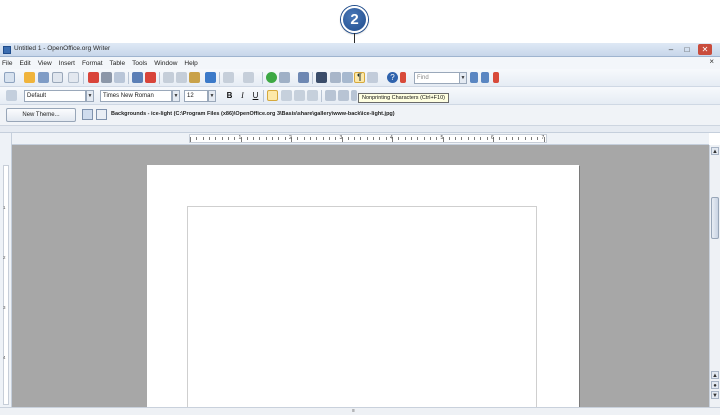  Describe the element at coordinates (372, 77) in the screenshot. I see `zoom-icon` at that location.